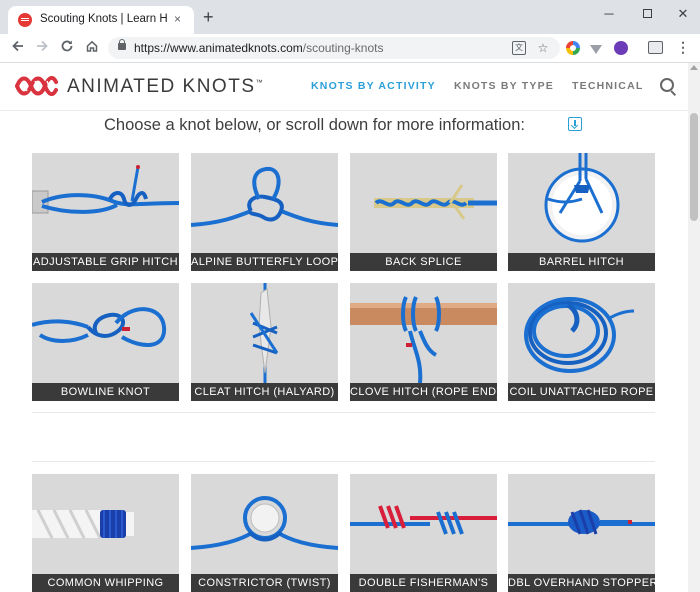 The height and width of the screenshot is (592, 700). What do you see at coordinates (373, 86) in the screenshot?
I see `nav-knots-by-activity: KNOTS BY ACTIVITY` at bounding box center [373, 86].